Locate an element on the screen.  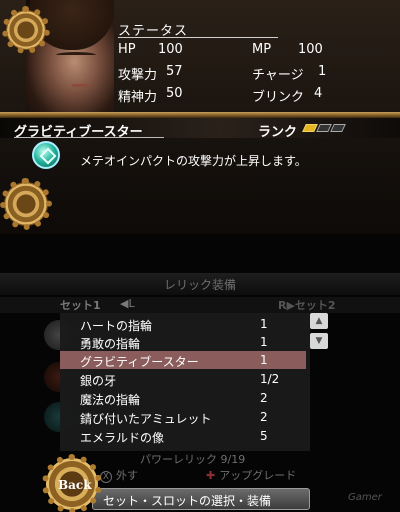
stat-label: ブリンク is located at coordinates (278, 97).